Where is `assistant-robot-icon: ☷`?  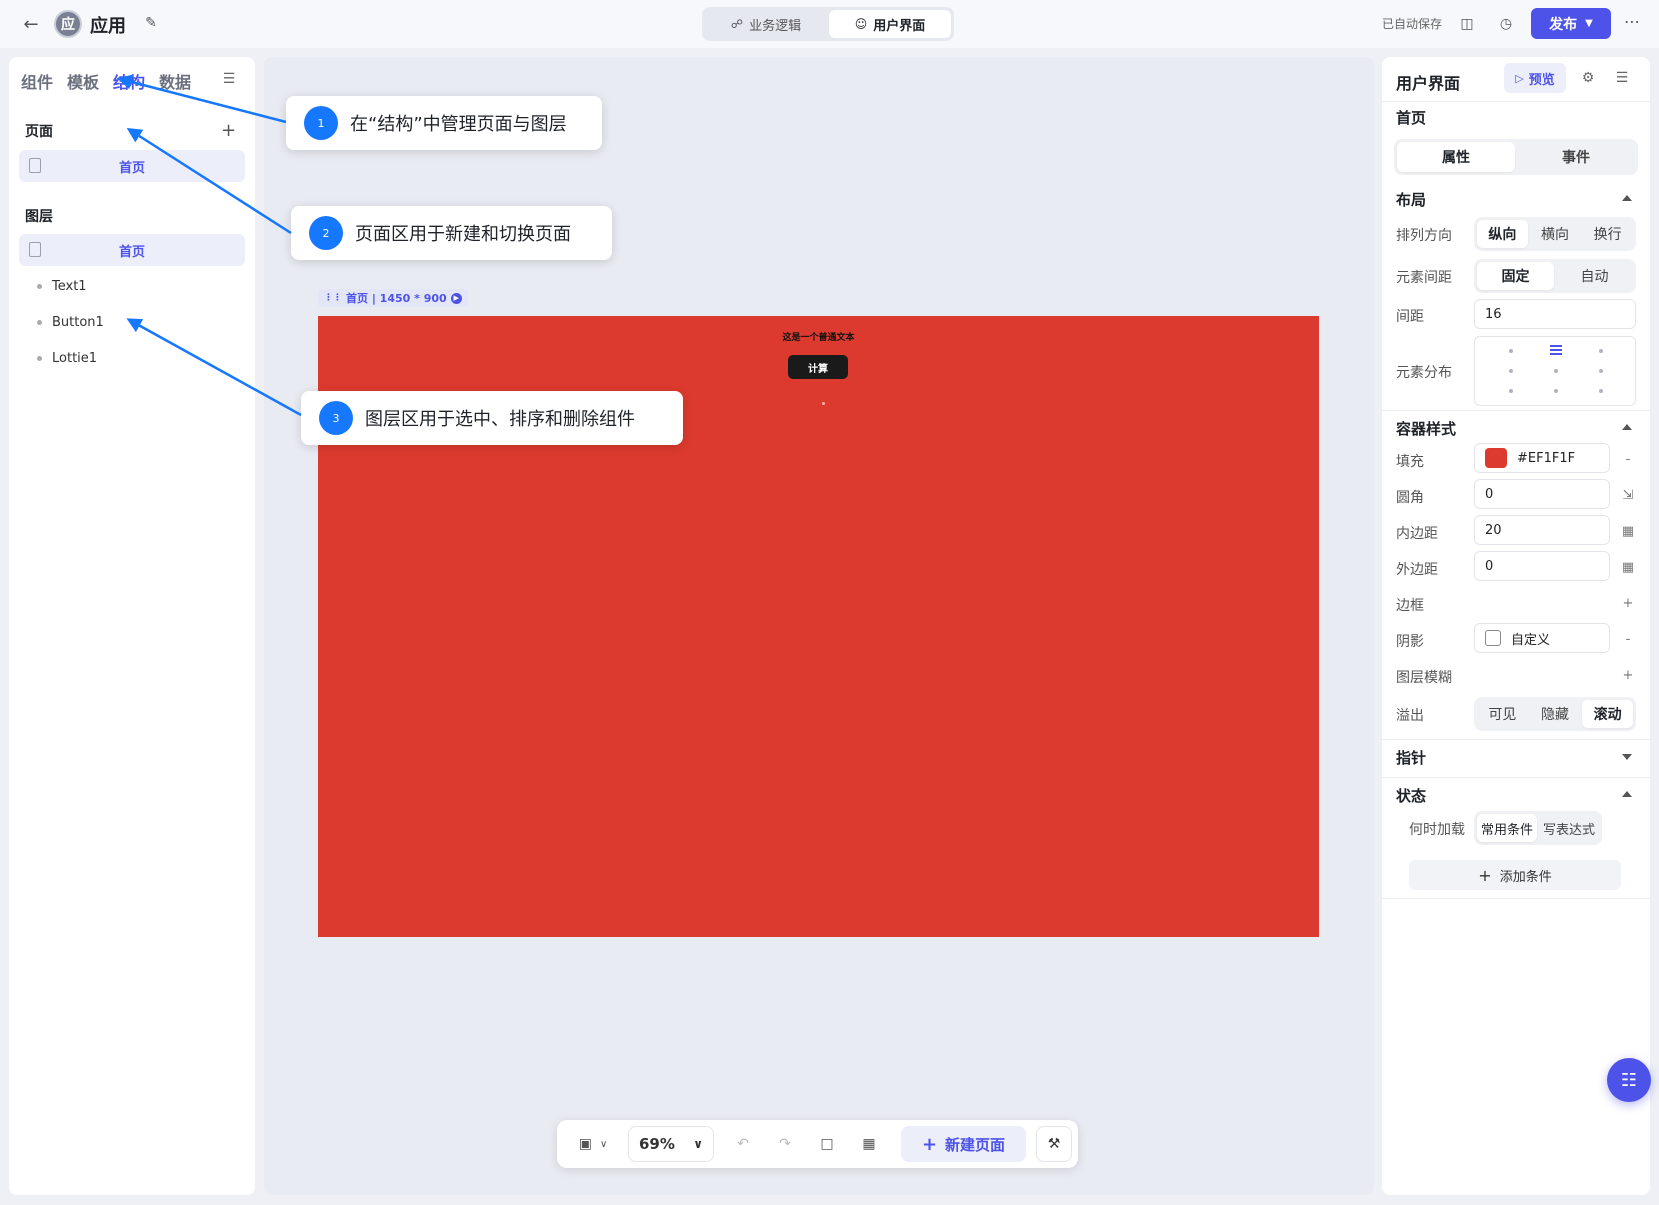
assistant-robot-icon: ☷ is located at coordinates (1629, 1080).